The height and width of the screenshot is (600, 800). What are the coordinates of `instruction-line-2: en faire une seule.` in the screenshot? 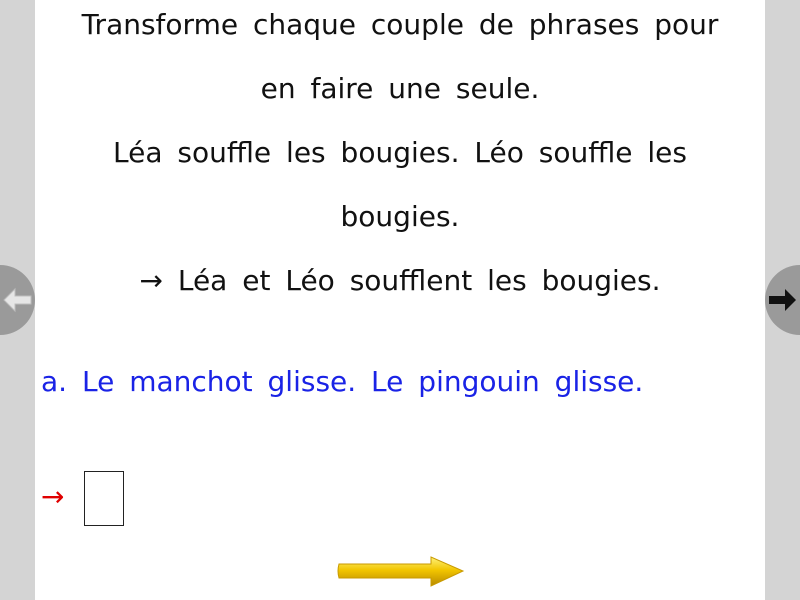 It's located at (400, 88).